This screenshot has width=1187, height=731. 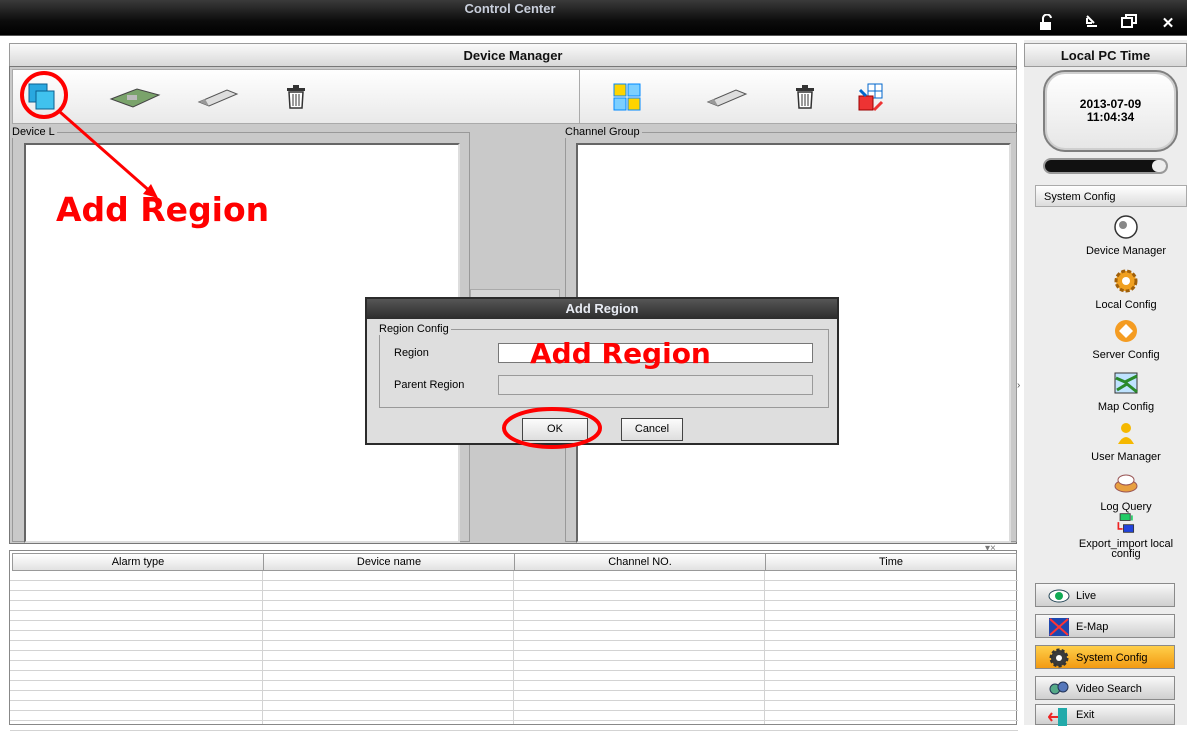 I want to click on exit-icon, so click(x=1057, y=717).